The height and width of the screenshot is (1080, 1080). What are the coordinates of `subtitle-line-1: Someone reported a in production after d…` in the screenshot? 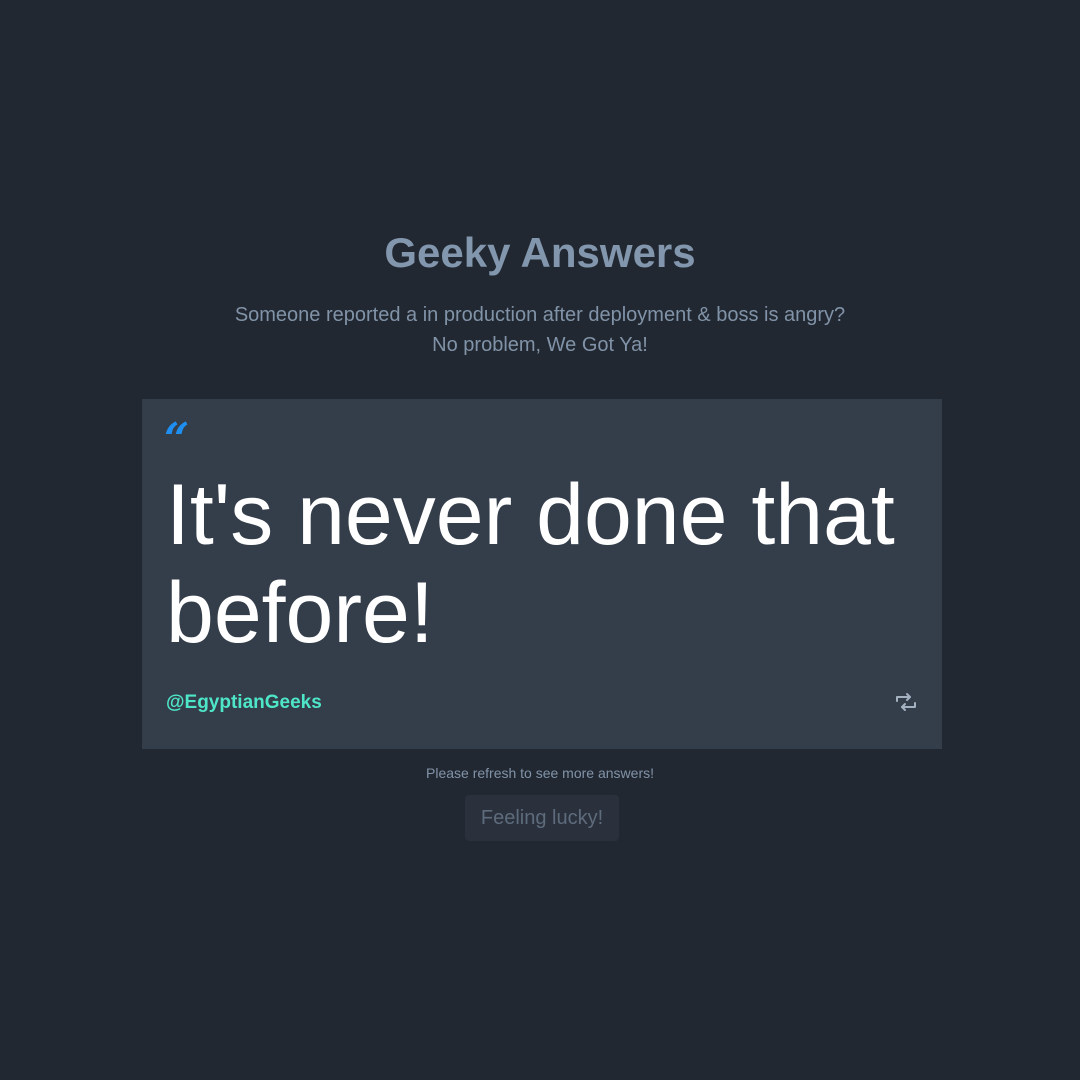 It's located at (540, 315).